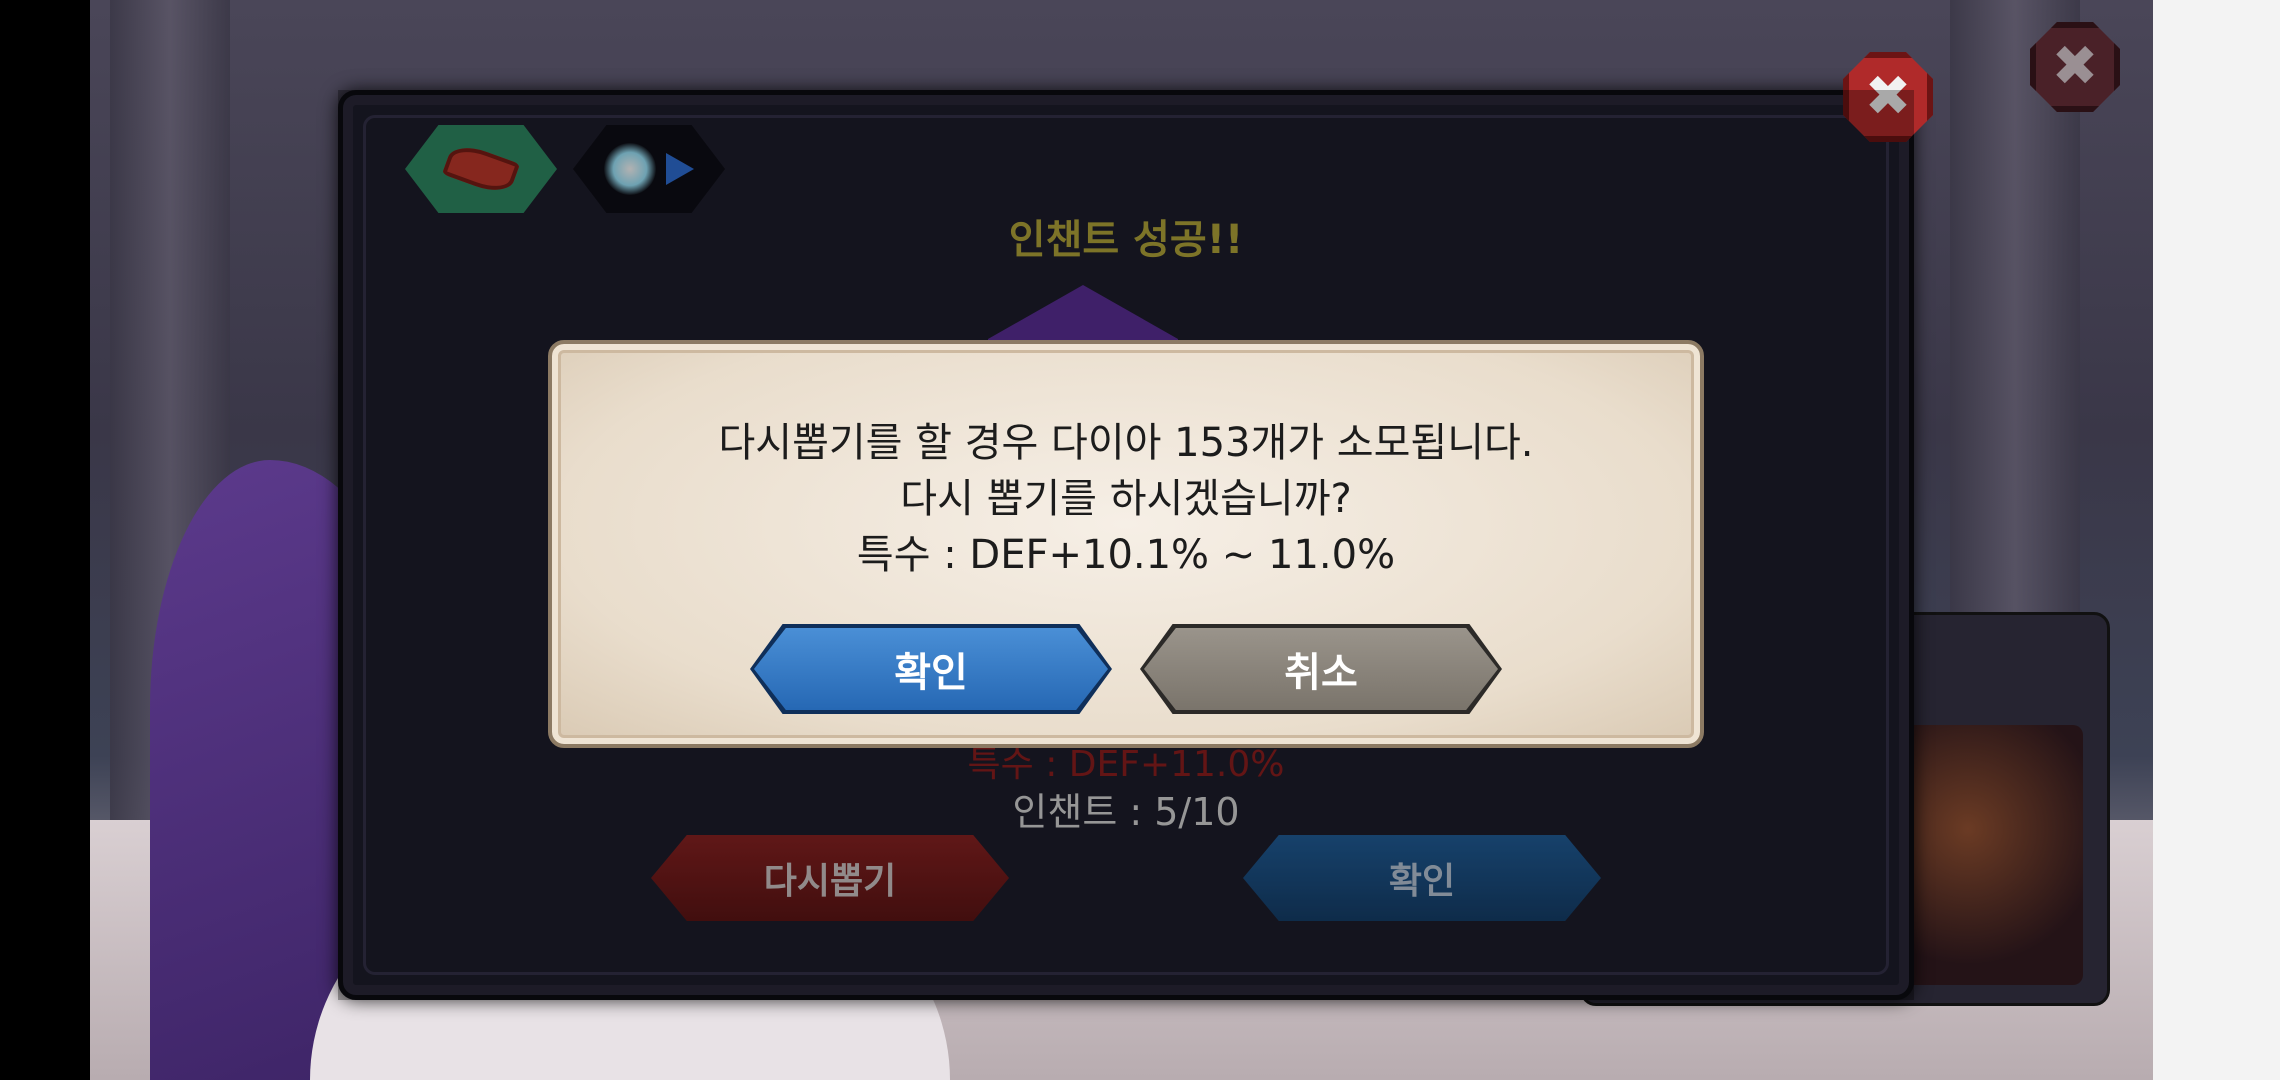  Describe the element at coordinates (931, 673) in the screenshot. I see `dialog-confirm-label: 확인` at that location.